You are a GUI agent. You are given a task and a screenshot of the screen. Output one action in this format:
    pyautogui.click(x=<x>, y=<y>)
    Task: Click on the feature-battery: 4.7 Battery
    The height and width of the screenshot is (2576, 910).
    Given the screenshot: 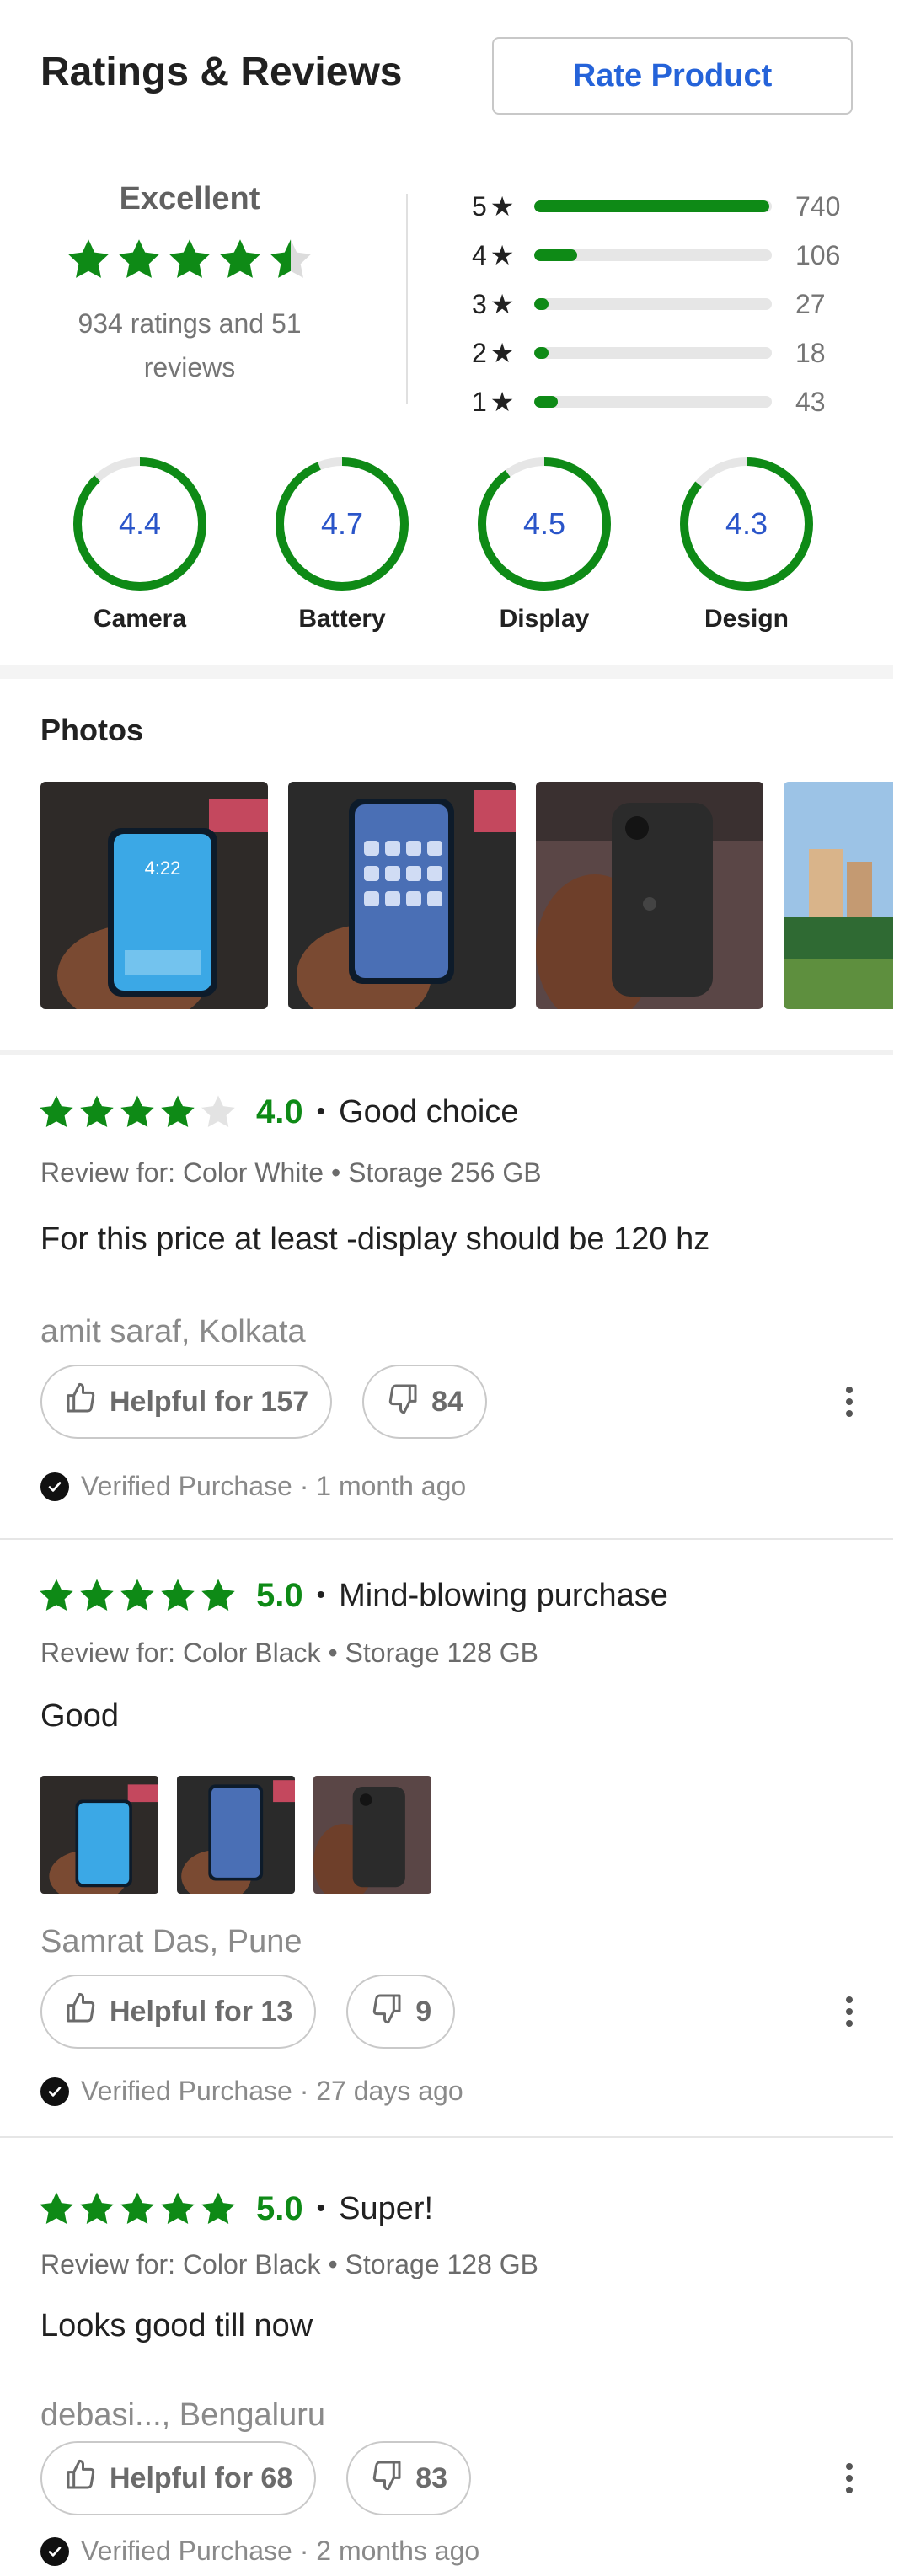 What is the action you would take?
    pyautogui.click(x=342, y=544)
    